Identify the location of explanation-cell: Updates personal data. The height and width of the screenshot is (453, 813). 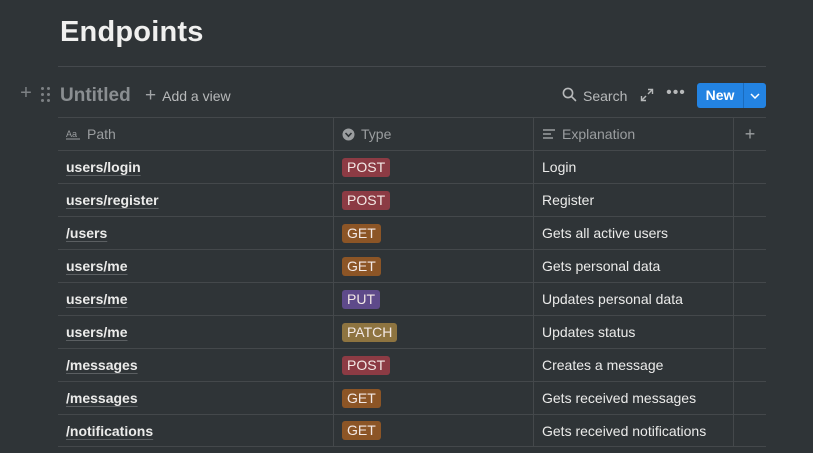
(634, 299).